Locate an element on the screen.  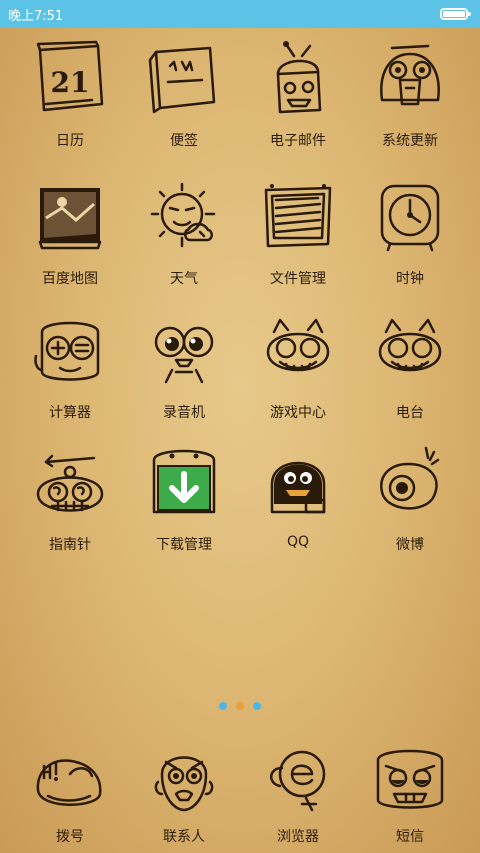
status-bar: 晚上7:51 is located at coordinates (240, 14).